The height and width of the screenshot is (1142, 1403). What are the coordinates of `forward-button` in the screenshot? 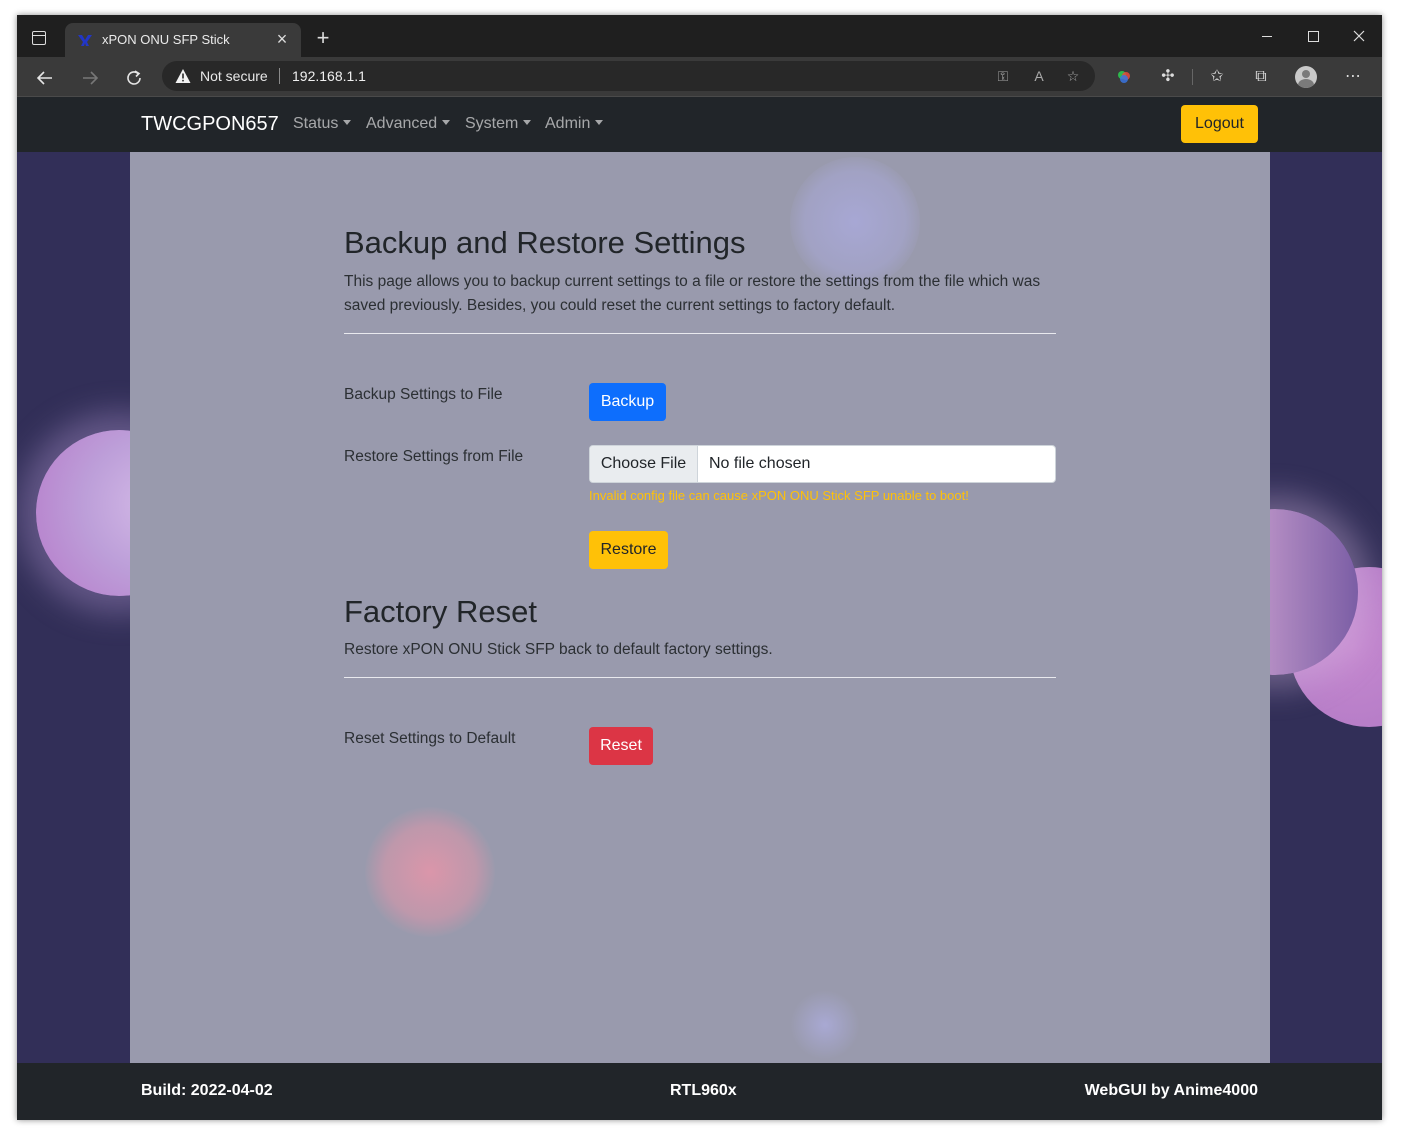 It's located at (90, 77).